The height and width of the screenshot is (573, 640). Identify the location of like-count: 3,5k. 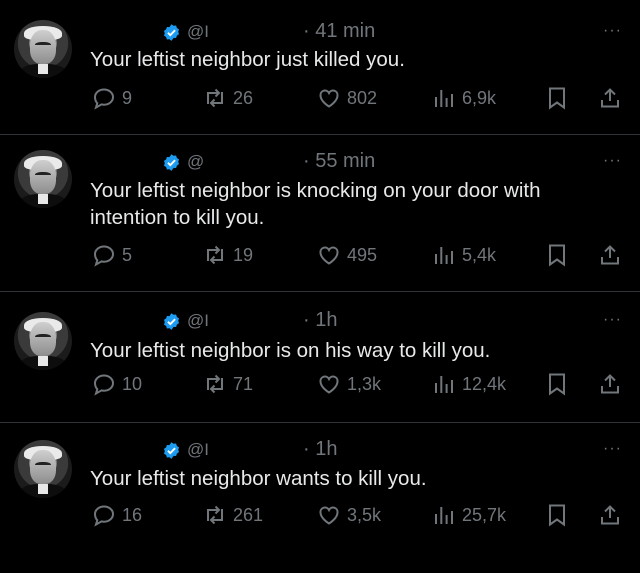
(364, 514).